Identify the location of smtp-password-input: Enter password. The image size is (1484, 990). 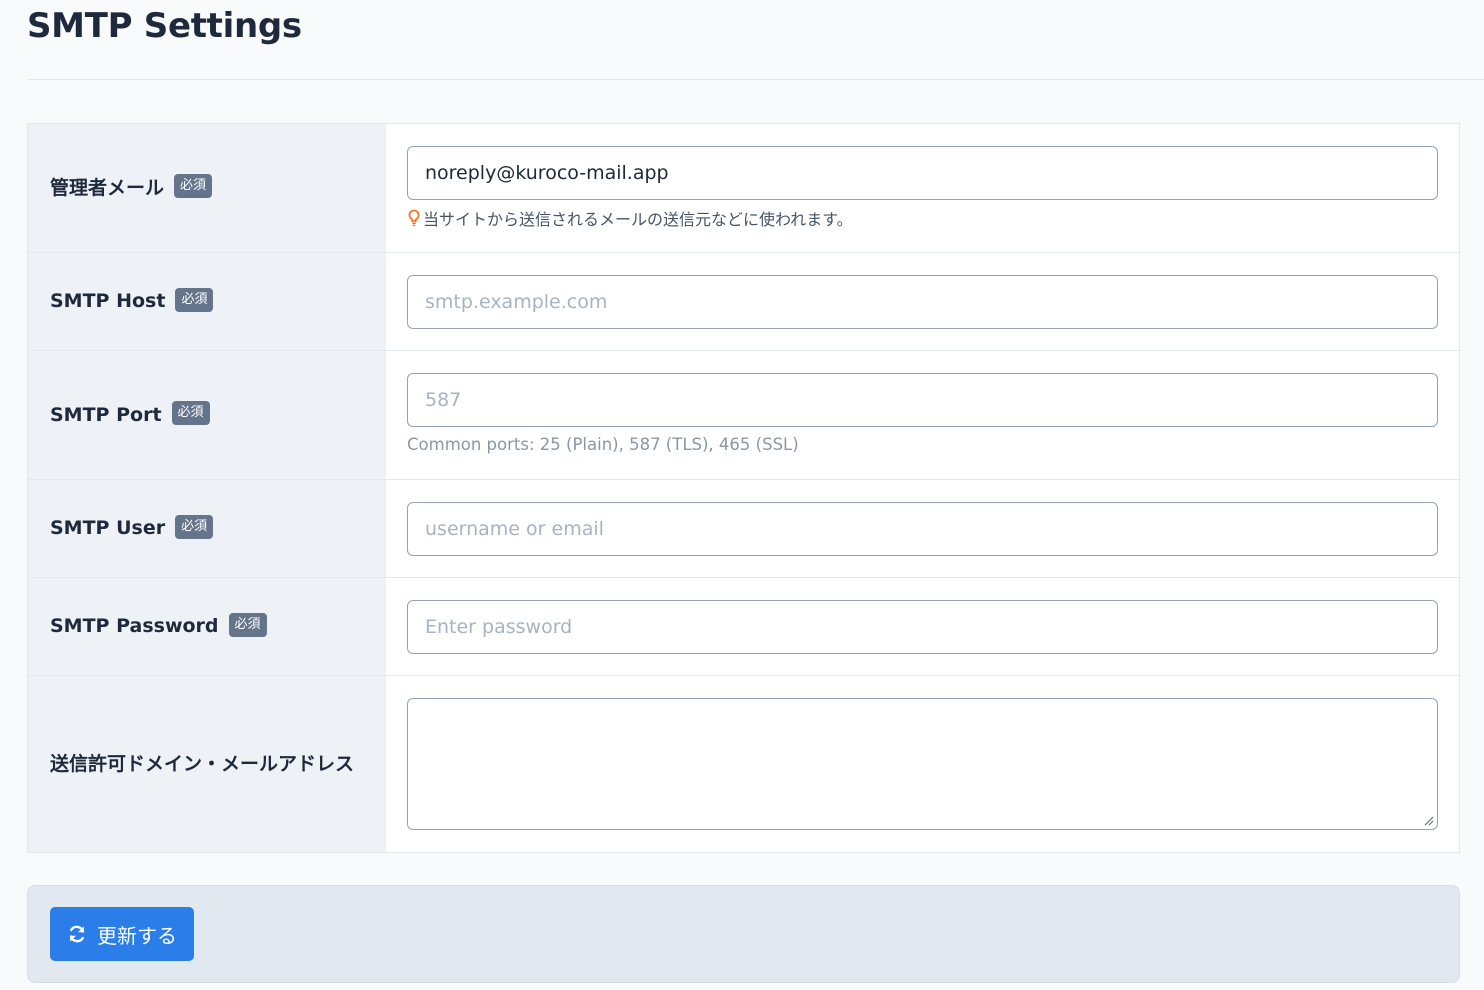
(922, 627).